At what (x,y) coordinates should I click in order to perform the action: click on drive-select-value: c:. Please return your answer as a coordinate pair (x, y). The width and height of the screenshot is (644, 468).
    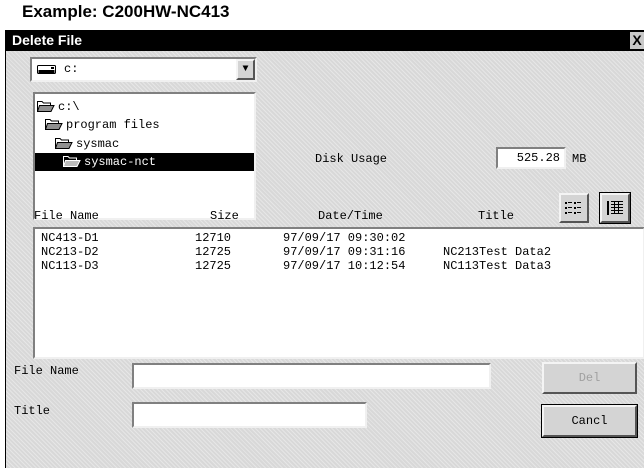
    Looking at the image, I should click on (71, 69).